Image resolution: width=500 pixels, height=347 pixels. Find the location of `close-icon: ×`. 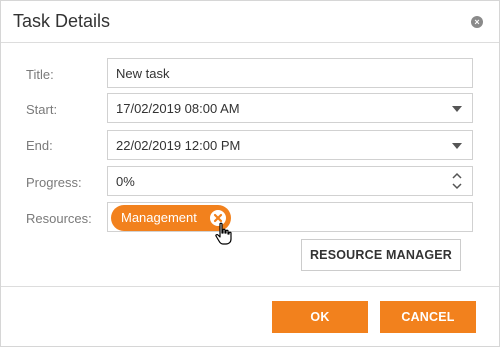

close-icon: × is located at coordinates (477, 22).